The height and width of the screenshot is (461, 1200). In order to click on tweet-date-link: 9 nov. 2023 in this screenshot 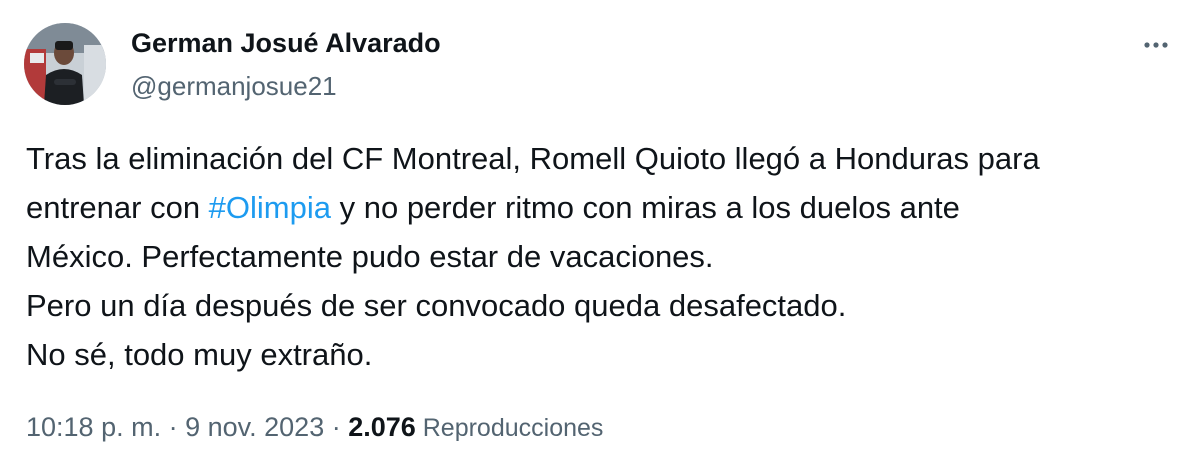, I will do `click(254, 427)`.